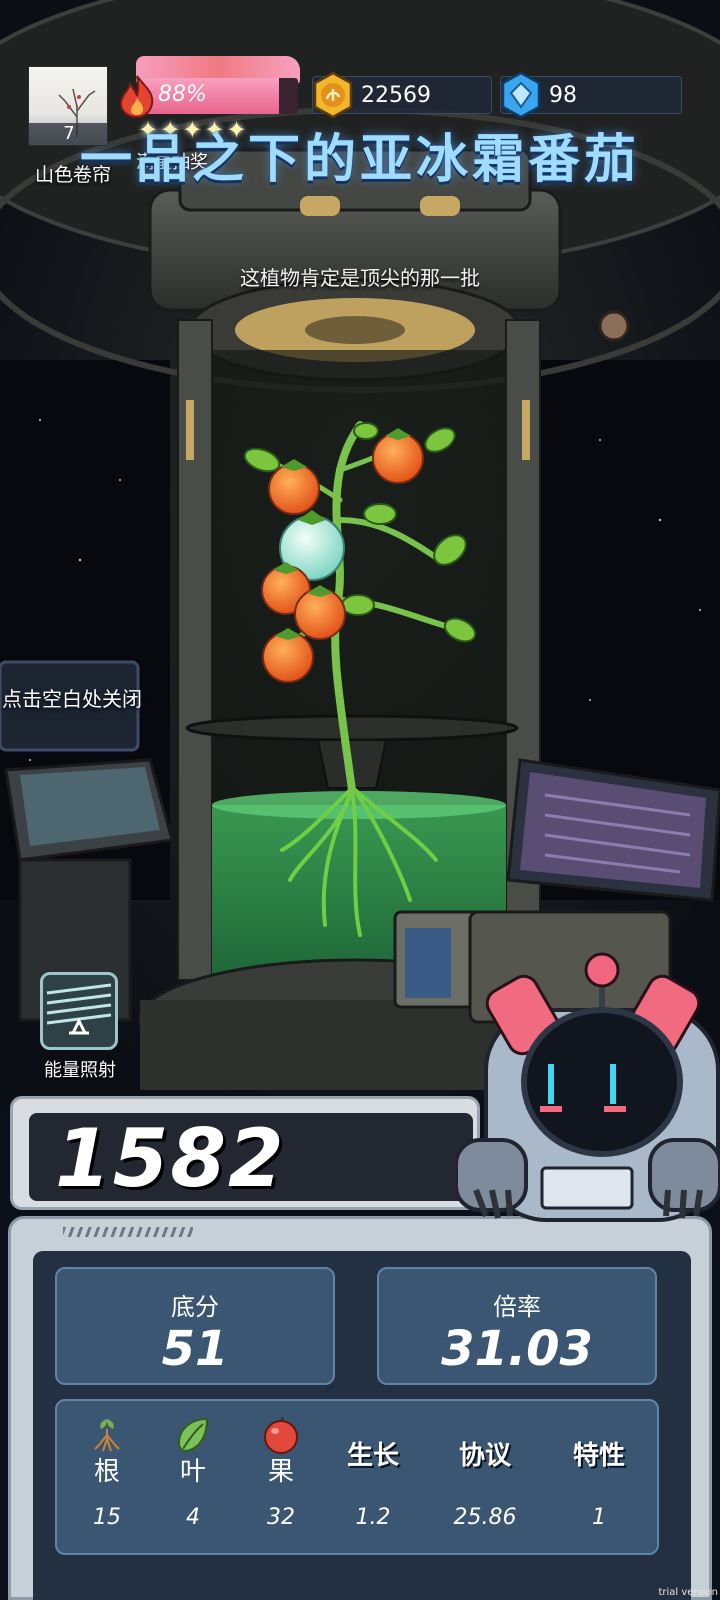 The image size is (720, 1600). I want to click on attr-leaf-label: 叶, so click(192, 1472).